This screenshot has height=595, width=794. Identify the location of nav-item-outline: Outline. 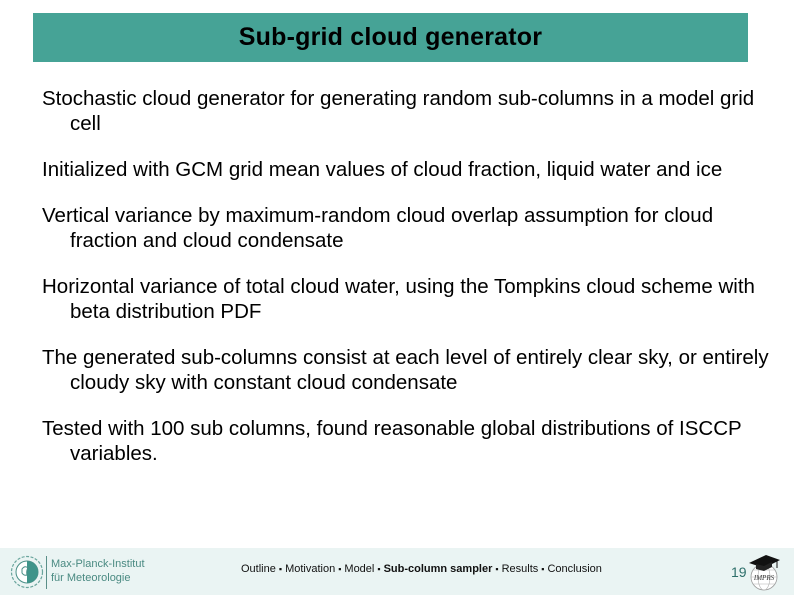
(258, 569).